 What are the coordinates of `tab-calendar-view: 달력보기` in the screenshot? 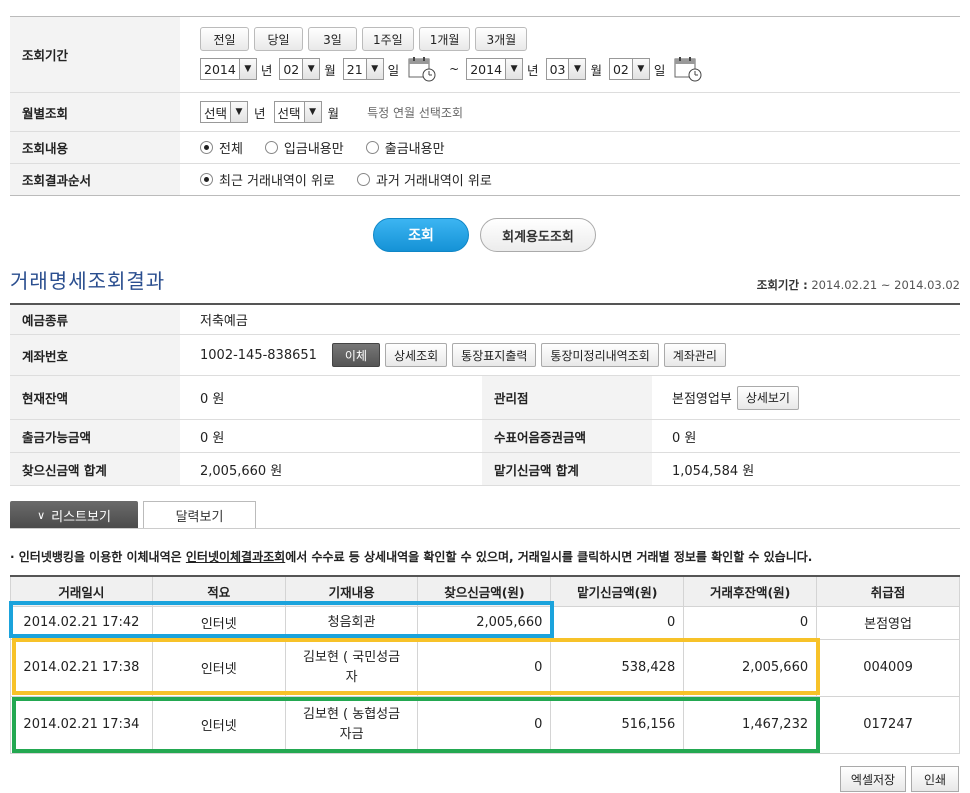 It's located at (199, 515).